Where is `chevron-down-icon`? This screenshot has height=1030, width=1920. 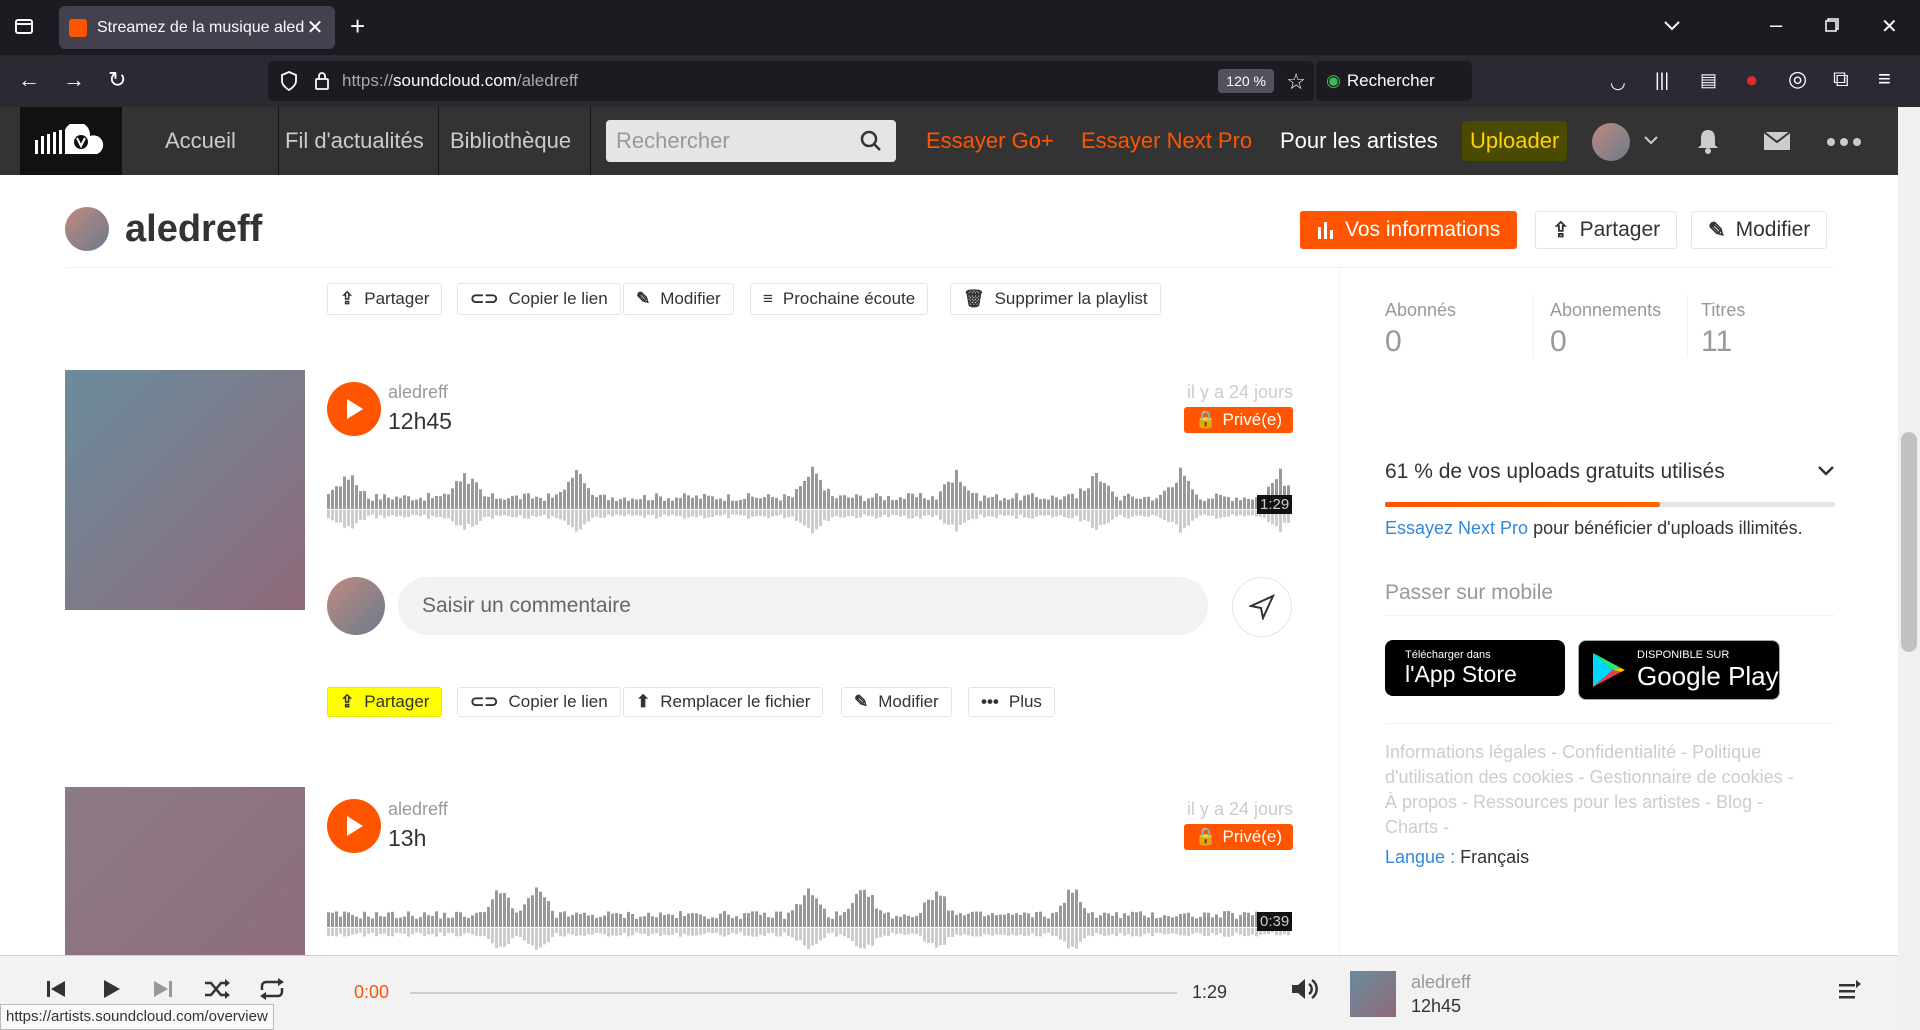
chevron-down-icon is located at coordinates (1672, 25).